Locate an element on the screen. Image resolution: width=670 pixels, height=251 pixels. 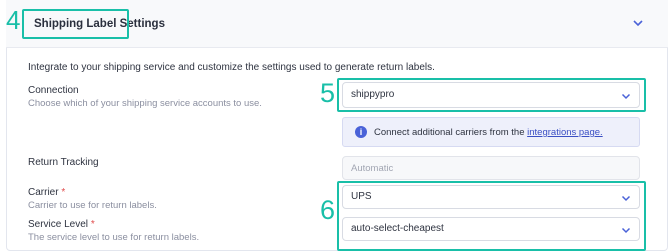
callout-number-4: 4 is located at coordinates (13, 20).